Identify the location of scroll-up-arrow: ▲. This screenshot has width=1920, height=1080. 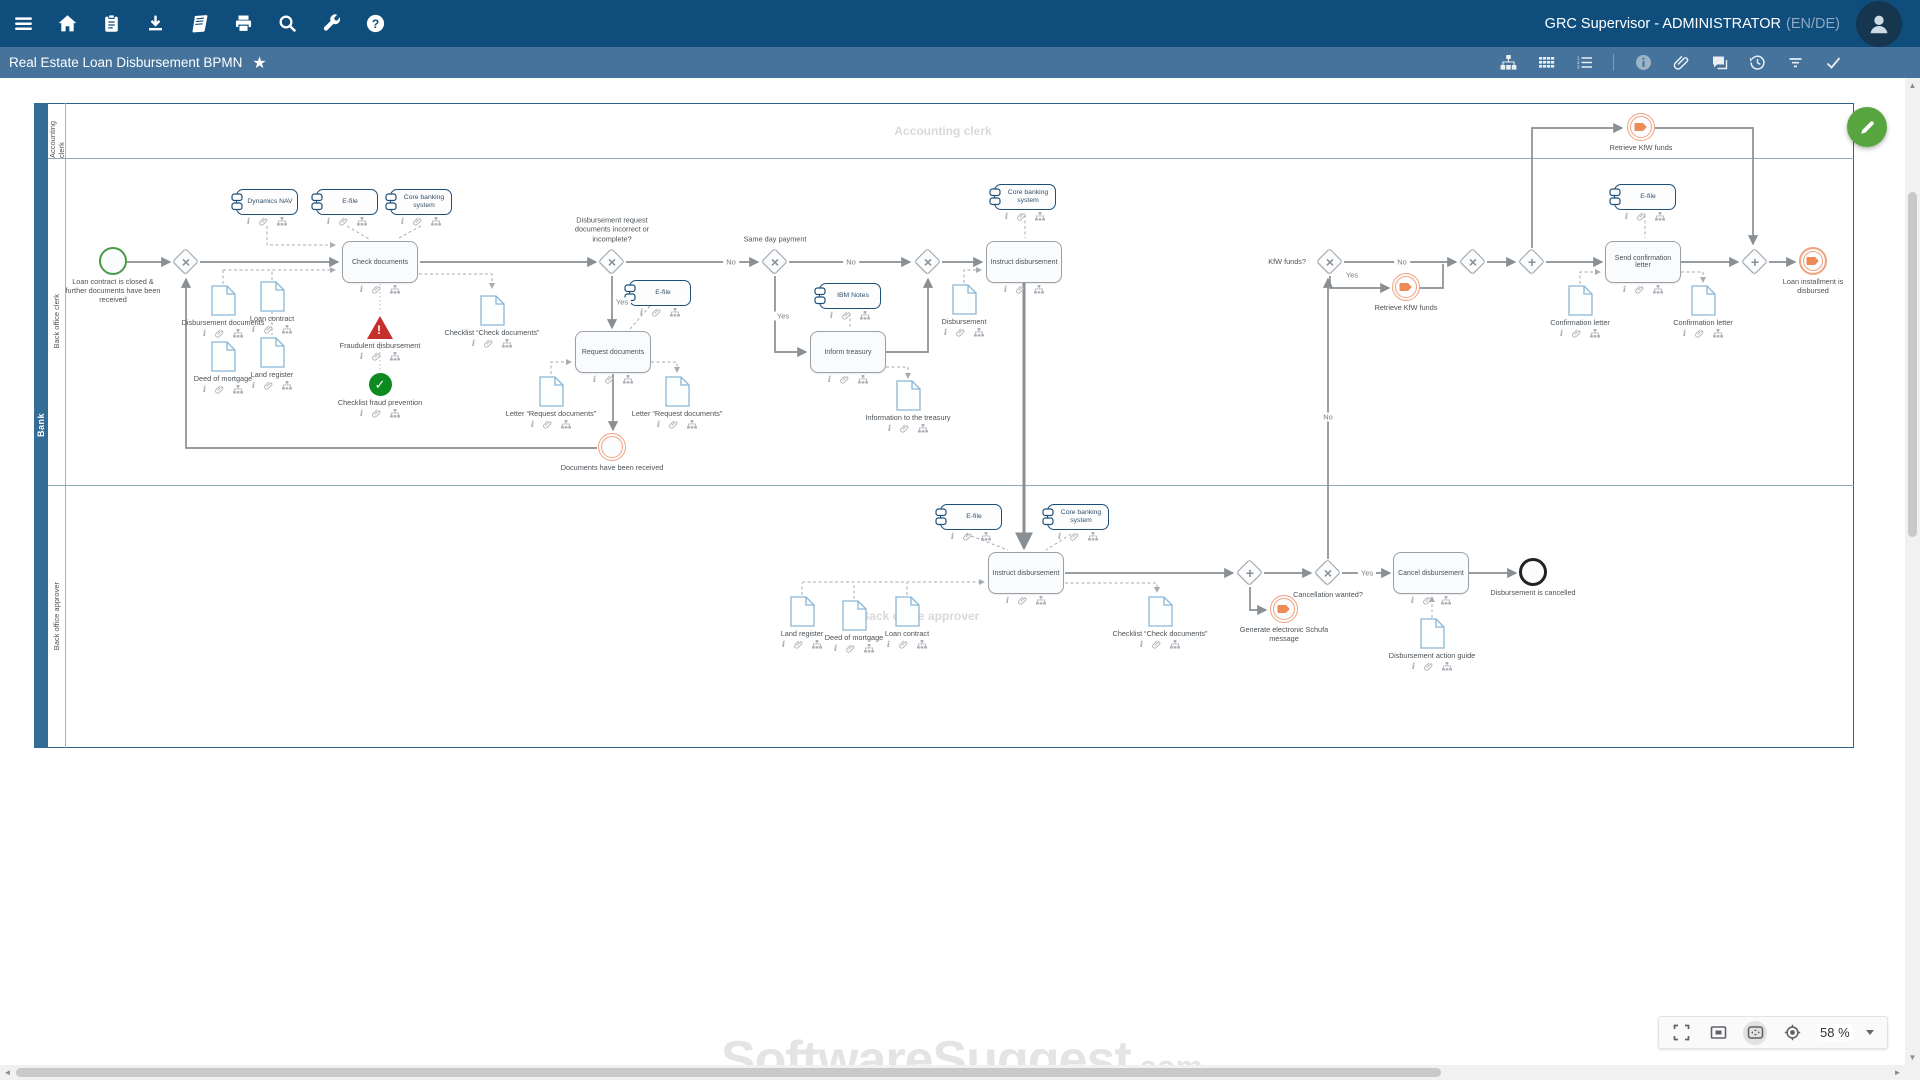
(1912, 85).